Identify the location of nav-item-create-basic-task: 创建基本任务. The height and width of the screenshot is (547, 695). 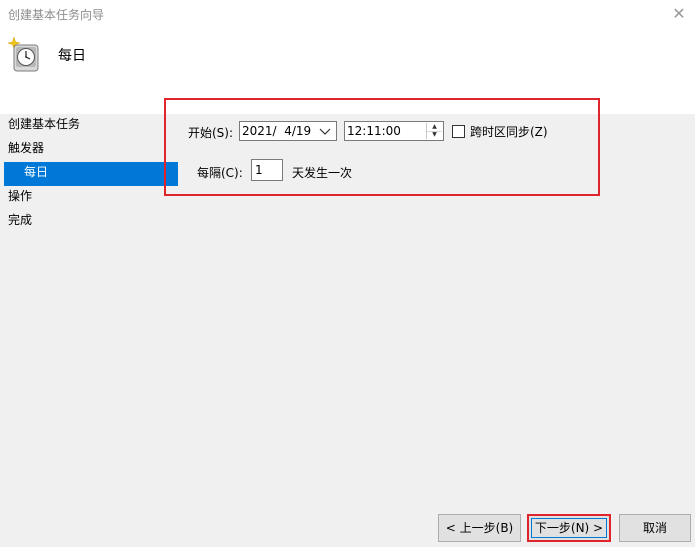
(89, 126).